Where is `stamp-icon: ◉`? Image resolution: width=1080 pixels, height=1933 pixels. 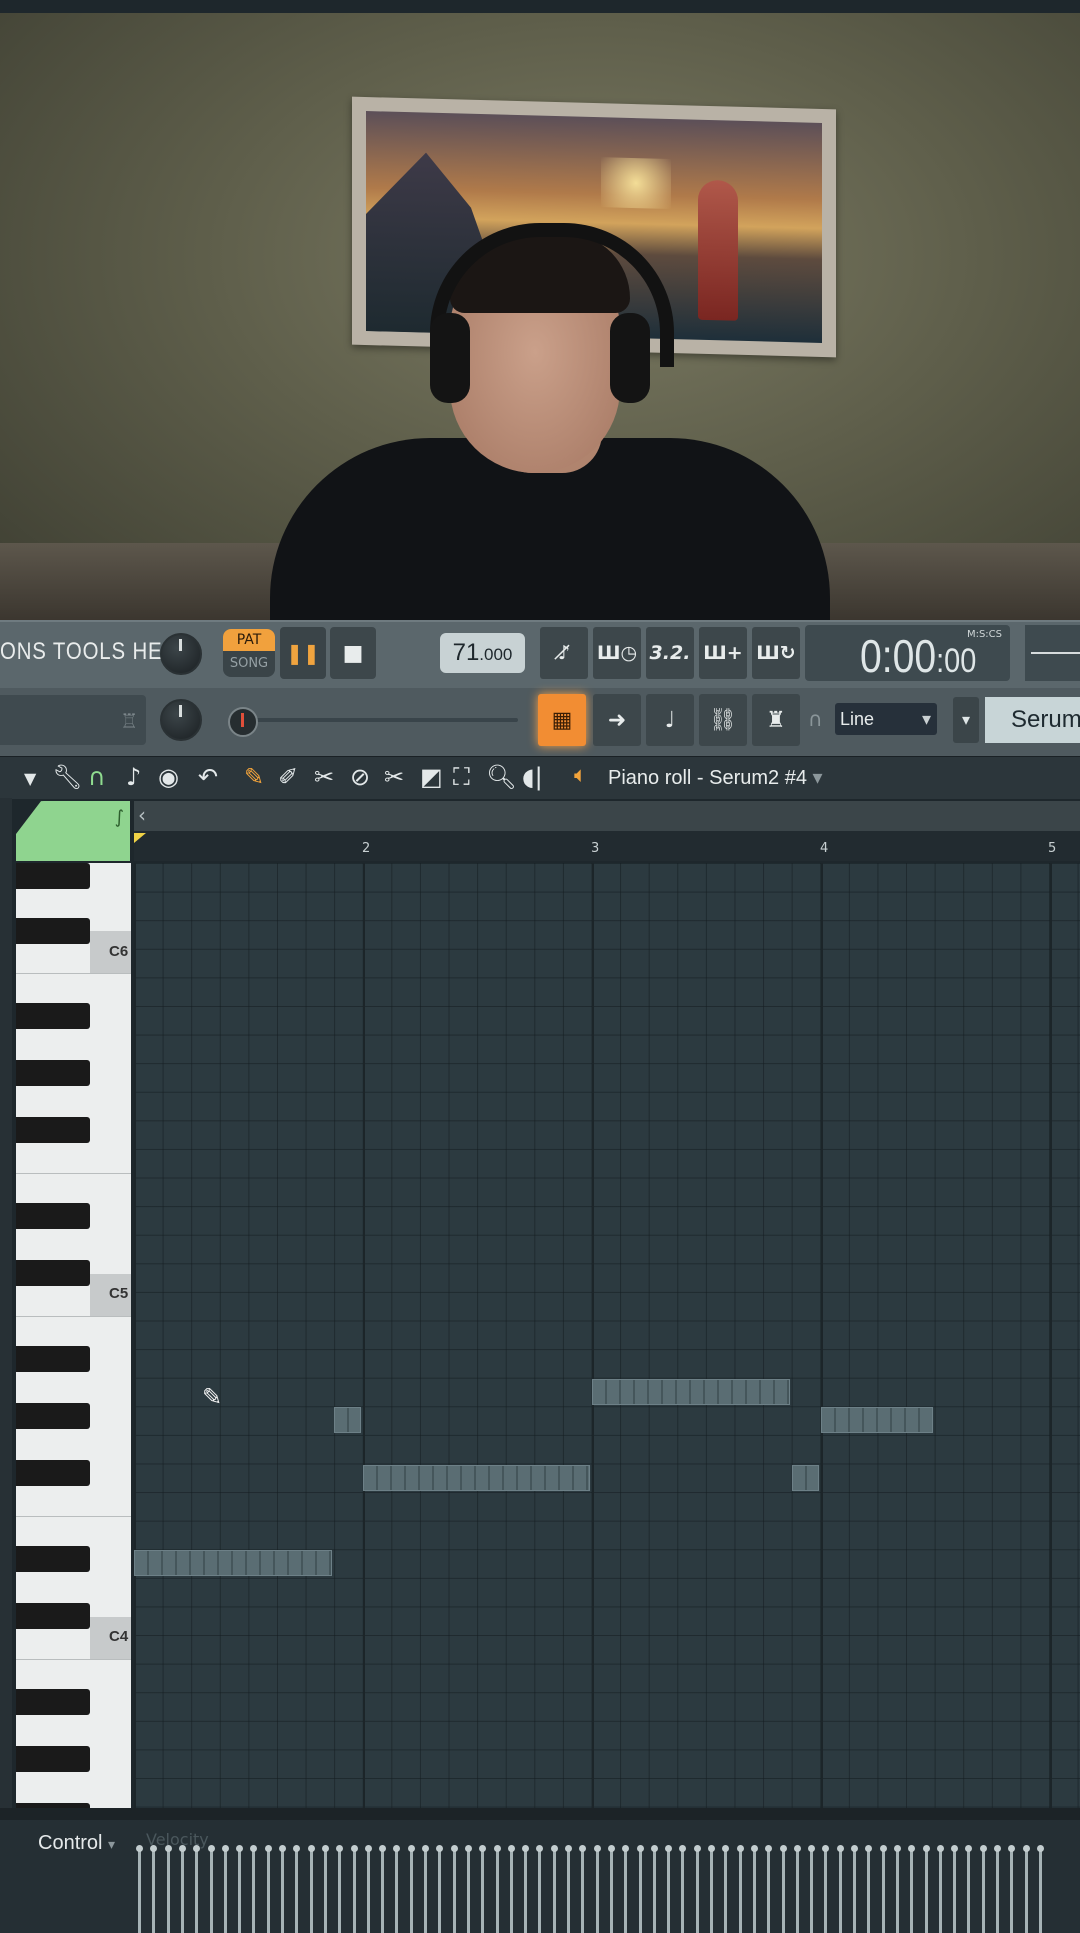 stamp-icon: ◉ is located at coordinates (168, 777).